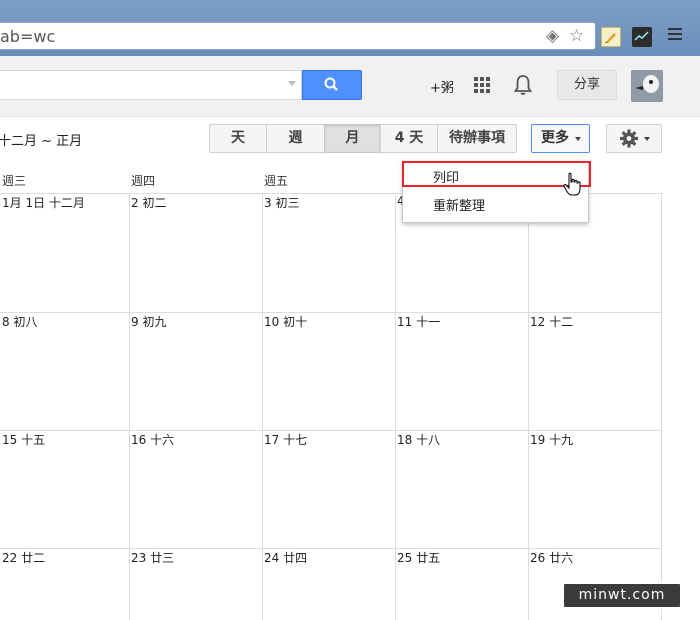  I want to click on day-cell: 16 十六, so click(195, 489).